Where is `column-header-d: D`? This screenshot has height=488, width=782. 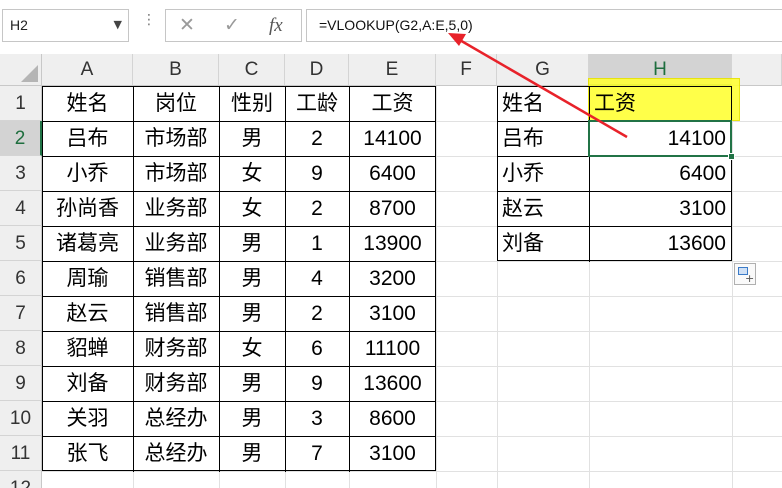
column-header-d: D is located at coordinates (317, 70).